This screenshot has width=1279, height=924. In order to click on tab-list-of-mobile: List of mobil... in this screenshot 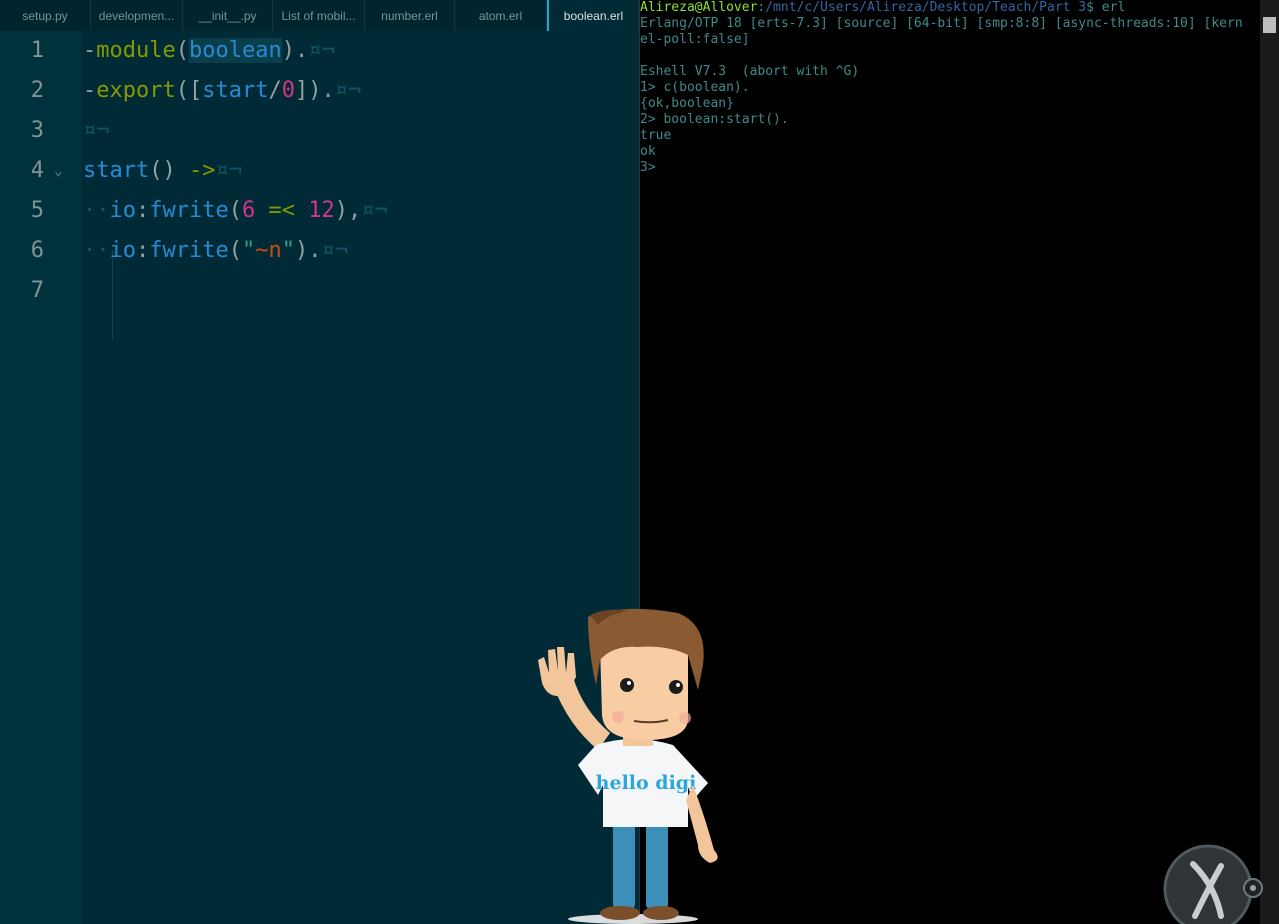, I will do `click(319, 15)`.